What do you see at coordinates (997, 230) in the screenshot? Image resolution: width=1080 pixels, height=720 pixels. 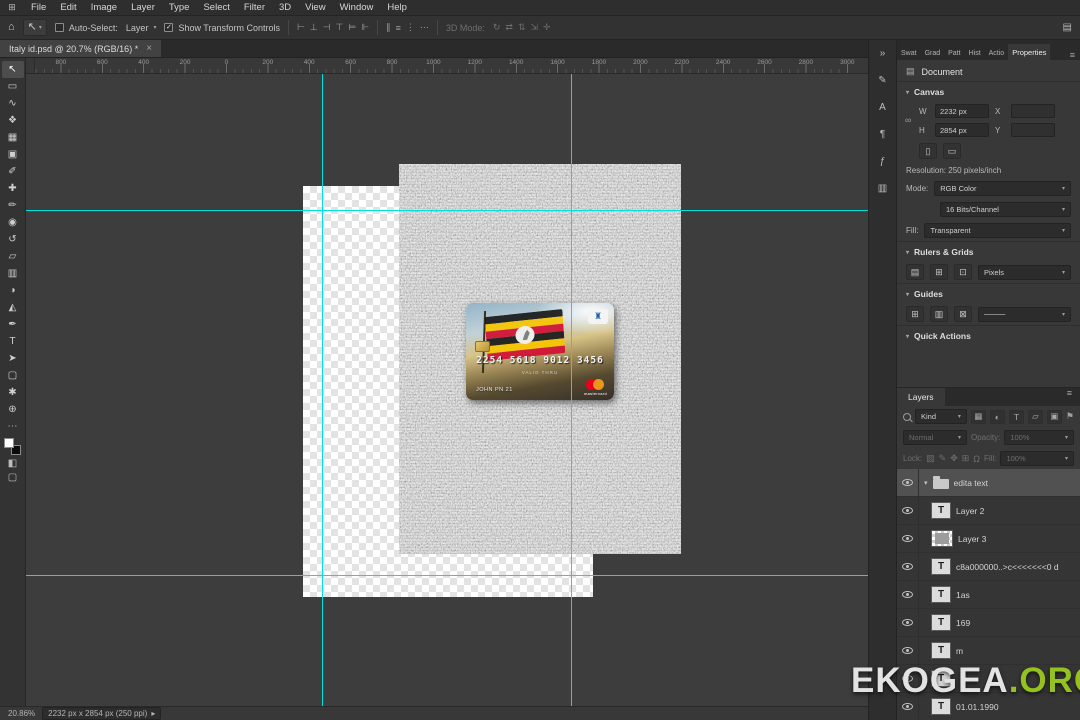 I see `canvas-fill-dropdown: Transparent ▾` at bounding box center [997, 230].